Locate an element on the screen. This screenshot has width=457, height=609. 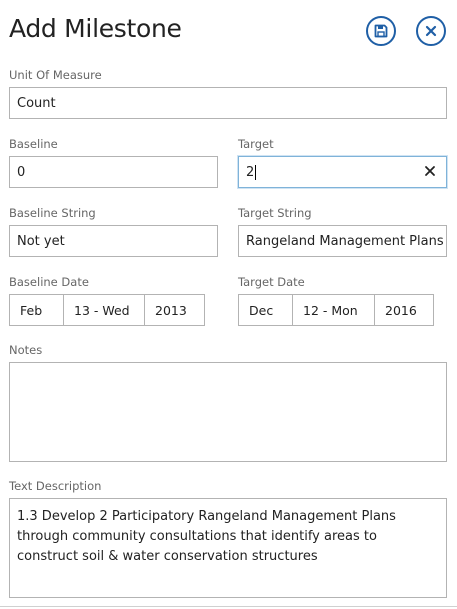
baseline-date-picker: Feb 13 - Wed 2013 is located at coordinates (107, 310).